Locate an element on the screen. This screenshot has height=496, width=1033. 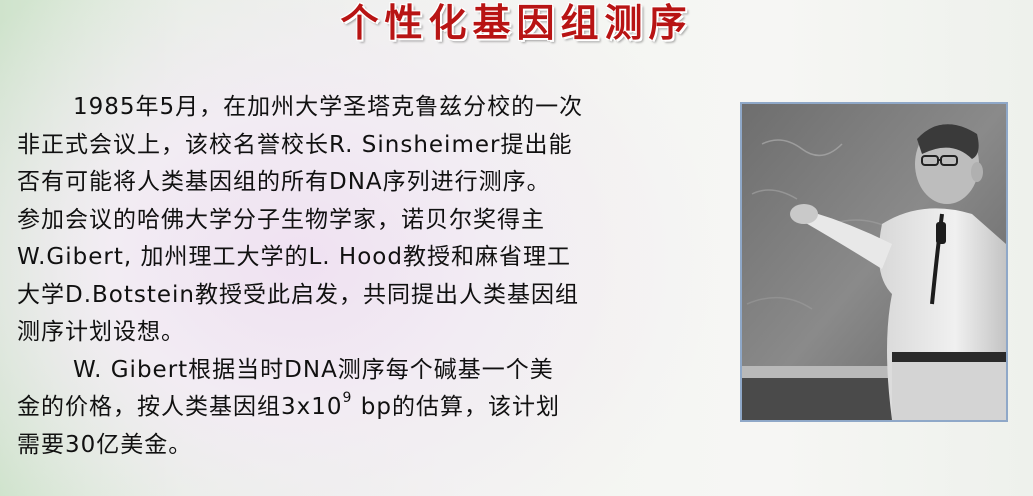
belt is located at coordinates (949, 357).